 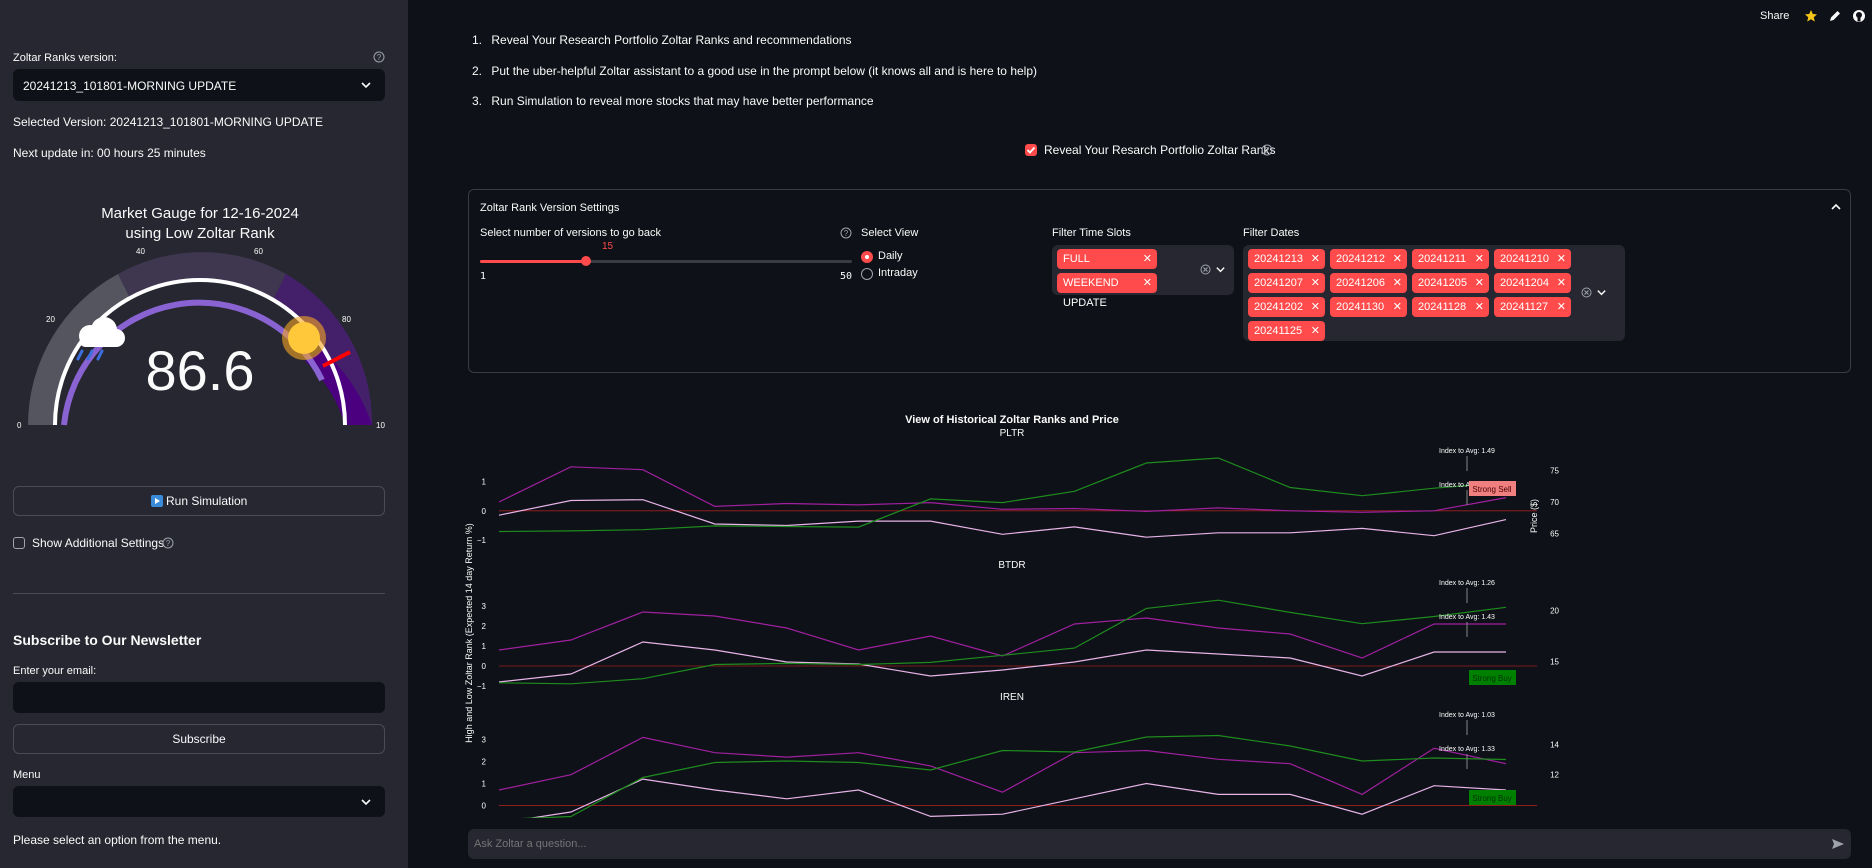 I want to click on versions-slider-thumb, so click(x=586, y=261).